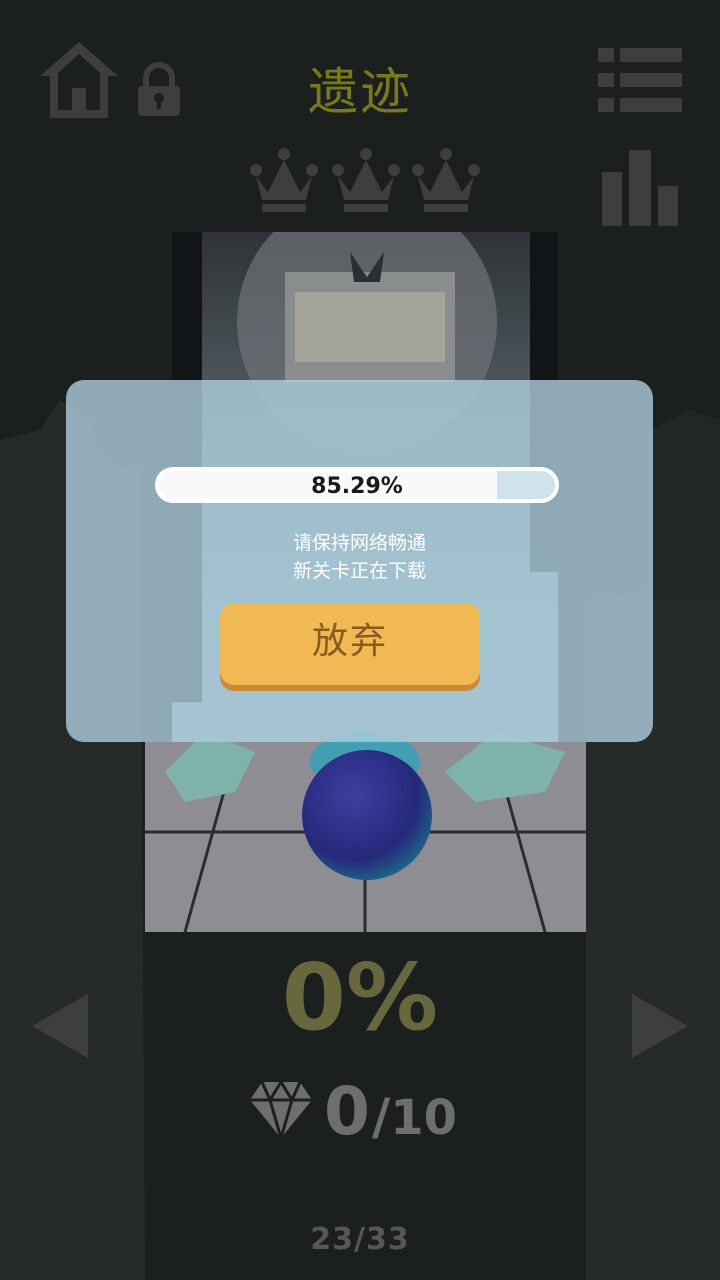 The width and height of the screenshot is (720, 1280). I want to click on downloading-status-text: 新关卡正在下载, so click(359, 571).